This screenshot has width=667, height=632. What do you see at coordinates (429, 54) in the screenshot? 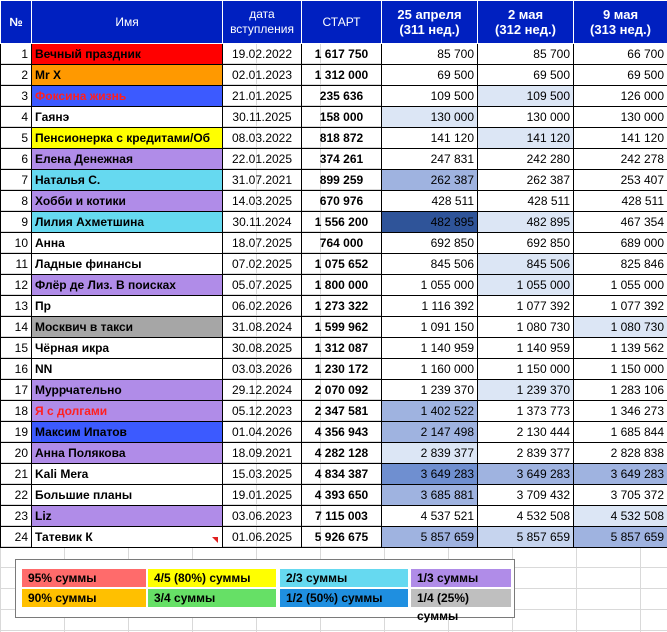
I see `week-311-value-cell: 85 700` at bounding box center [429, 54].